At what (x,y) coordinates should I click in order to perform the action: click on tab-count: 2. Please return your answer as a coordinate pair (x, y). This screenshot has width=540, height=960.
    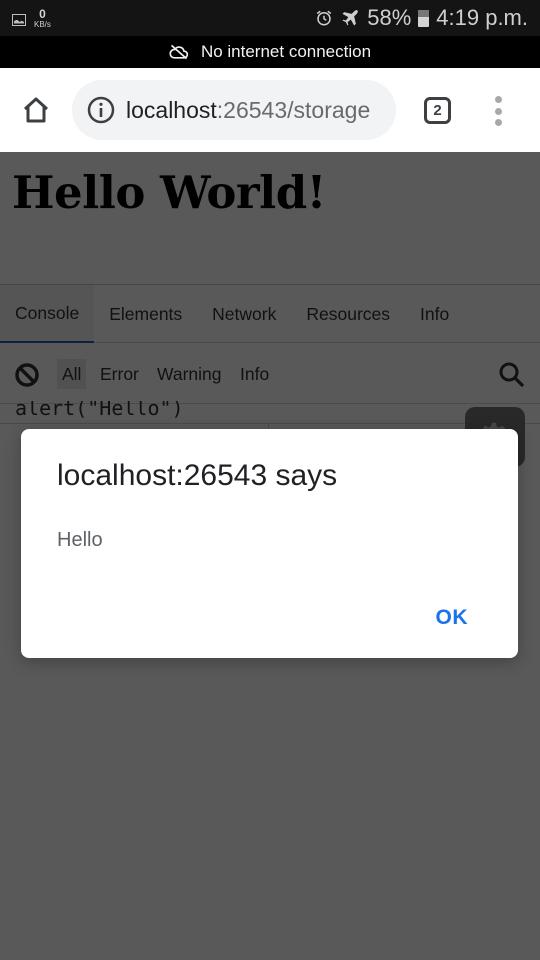
    Looking at the image, I should click on (437, 110).